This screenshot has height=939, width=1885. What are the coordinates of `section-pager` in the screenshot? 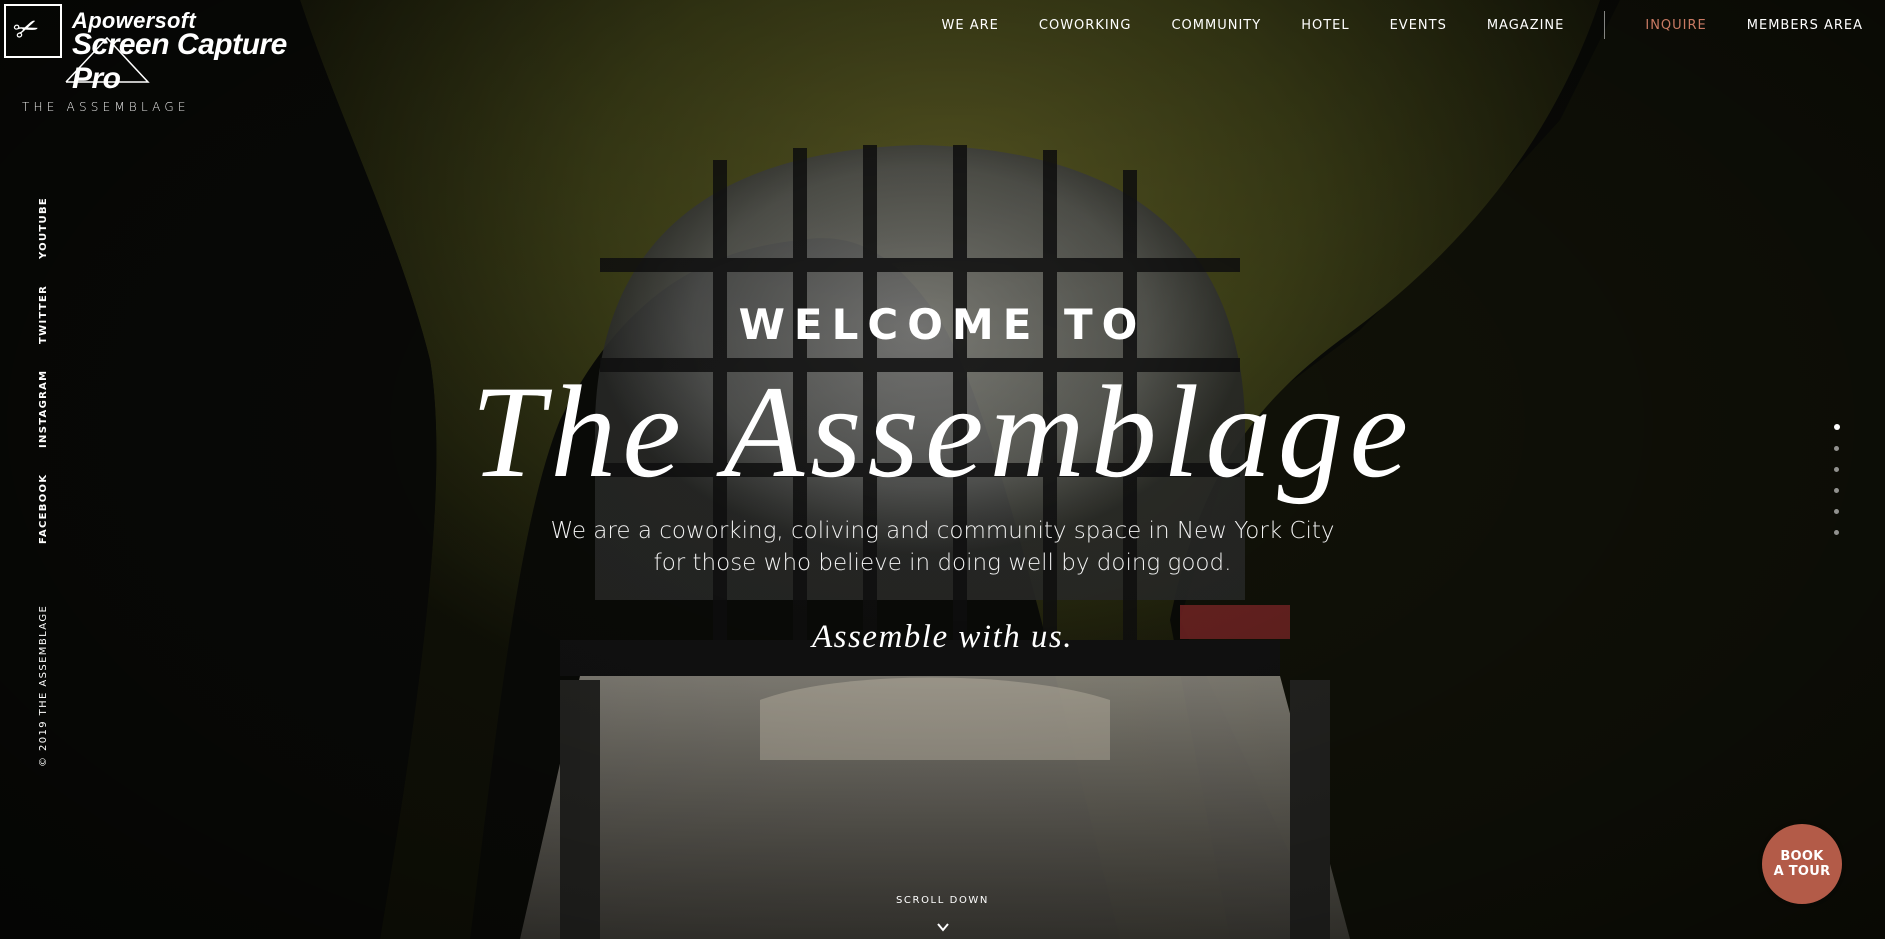 It's located at (1837, 487).